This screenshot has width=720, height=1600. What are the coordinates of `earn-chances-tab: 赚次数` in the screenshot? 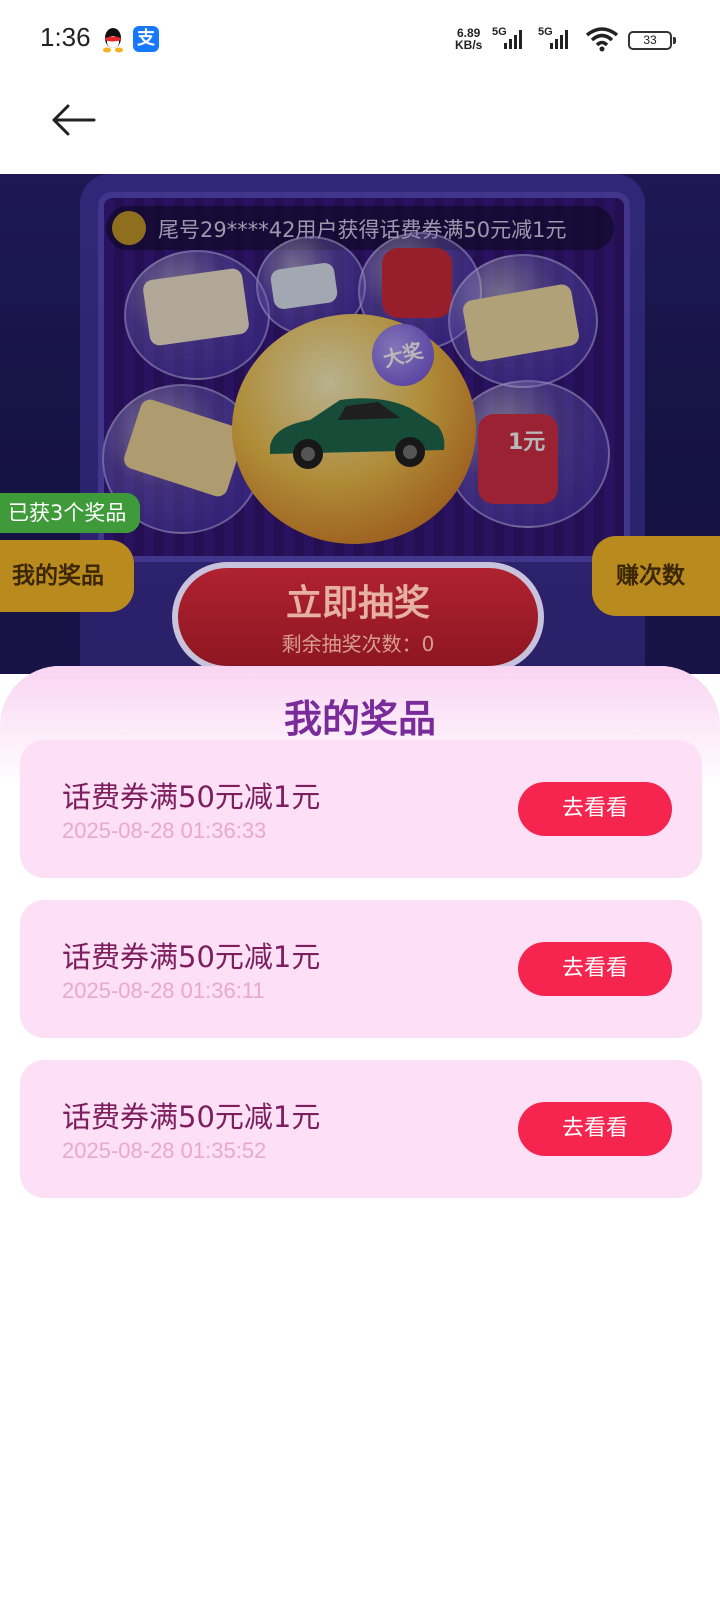 It's located at (656, 576).